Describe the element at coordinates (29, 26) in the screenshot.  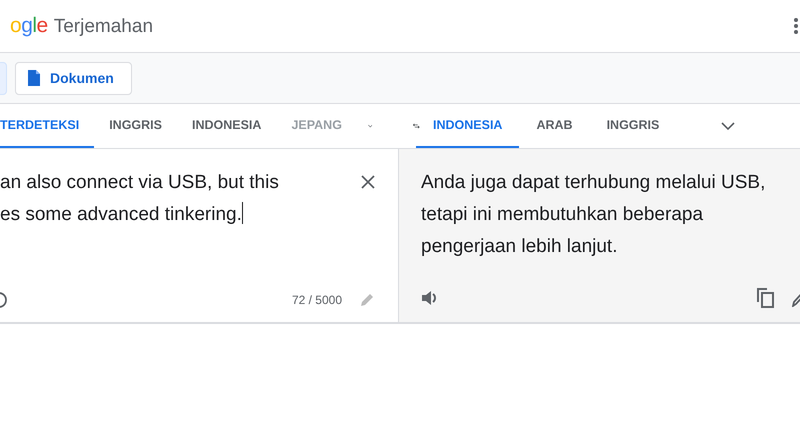
I see `logo: ogle` at that location.